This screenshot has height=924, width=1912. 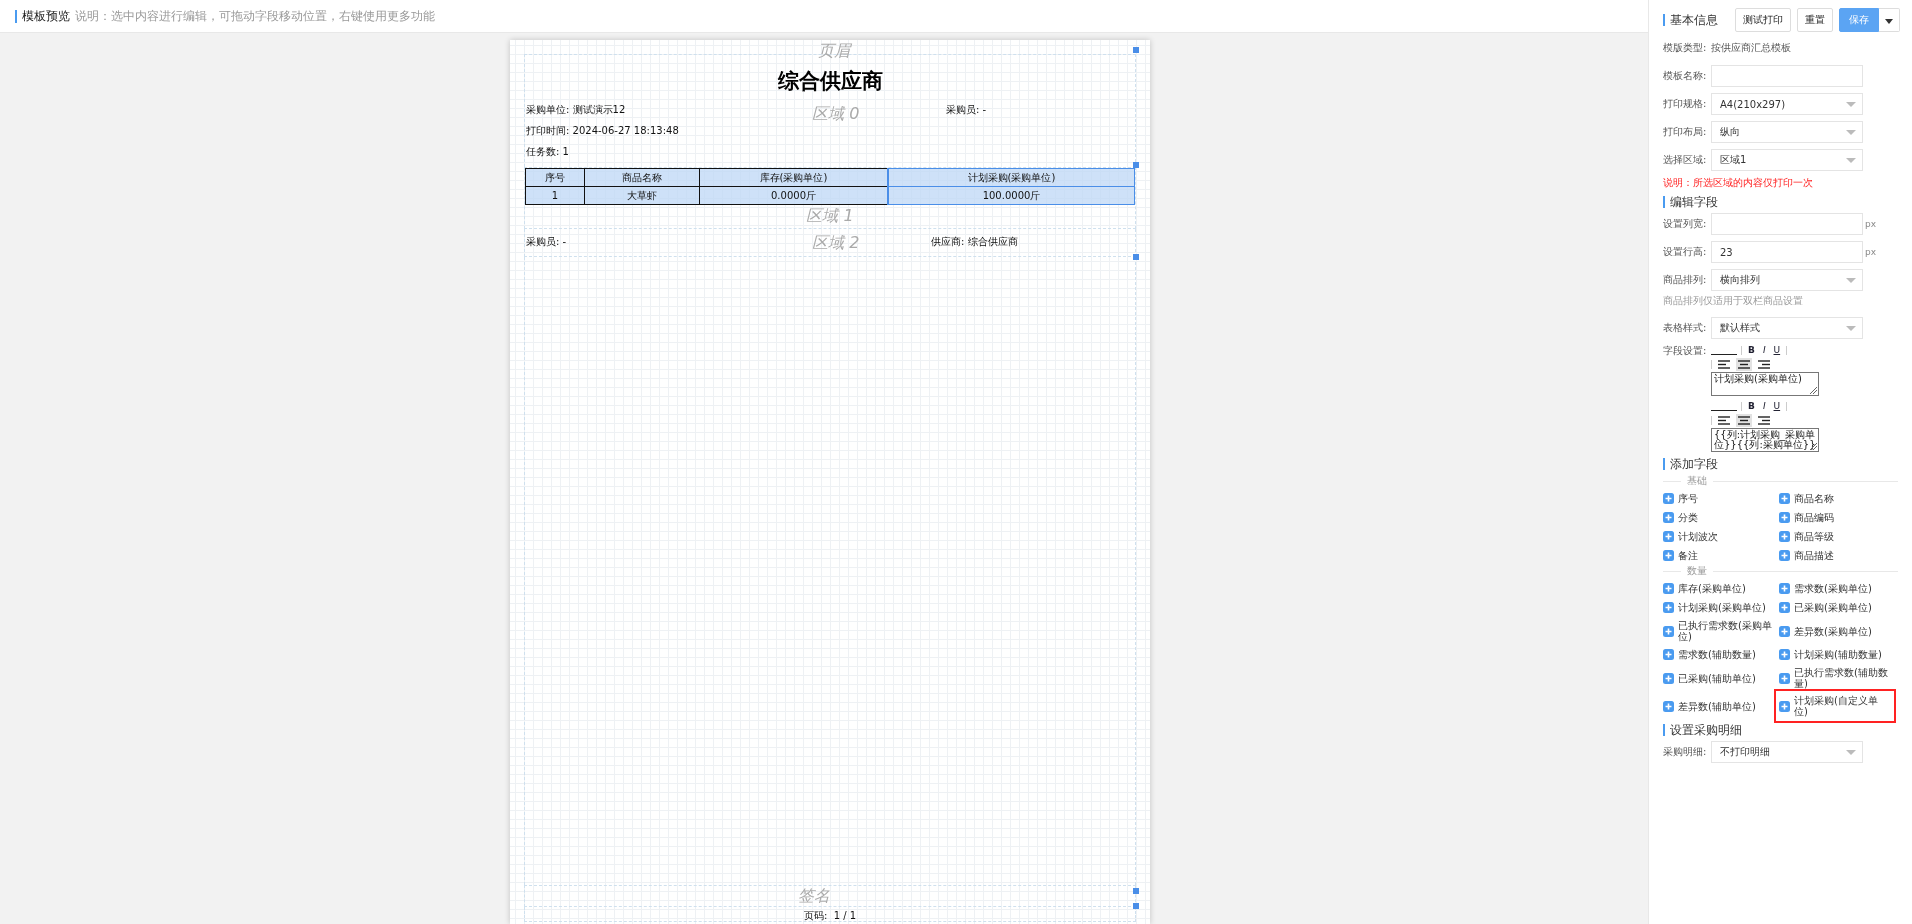 What do you see at coordinates (1721, 498) in the screenshot?
I see `add-field-item: 序号` at bounding box center [1721, 498].